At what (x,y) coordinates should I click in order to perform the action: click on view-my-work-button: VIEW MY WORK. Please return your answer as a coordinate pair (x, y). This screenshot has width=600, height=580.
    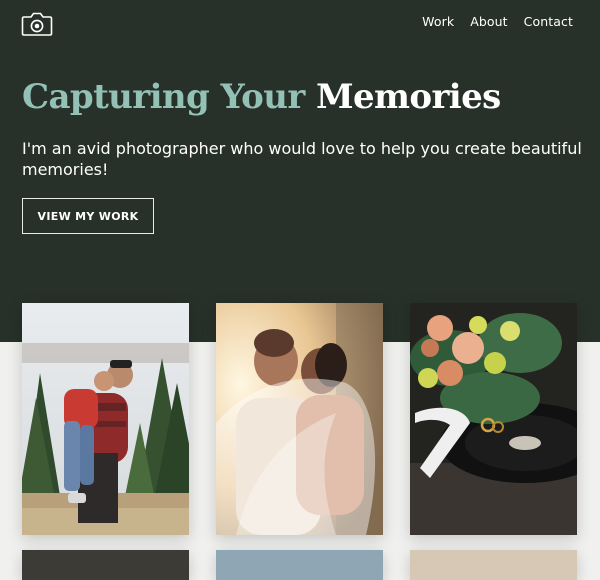
    Looking at the image, I should click on (88, 216).